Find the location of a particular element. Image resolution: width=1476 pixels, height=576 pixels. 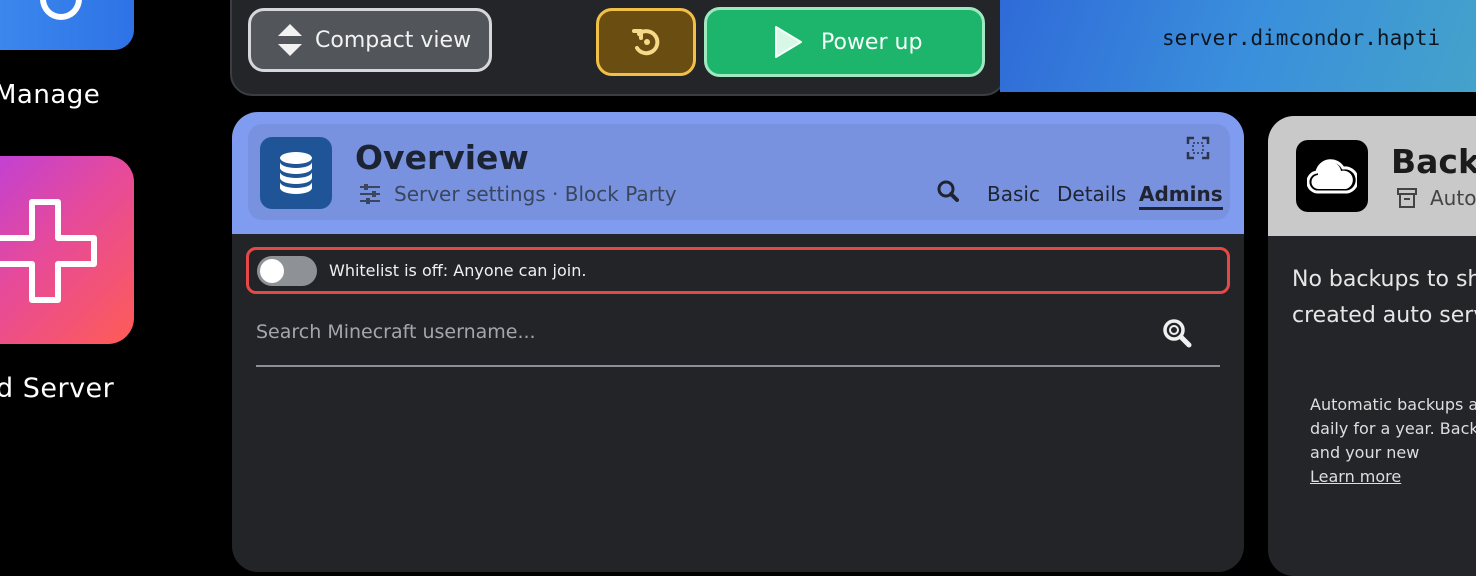

play-icon is located at coordinates (788, 42).